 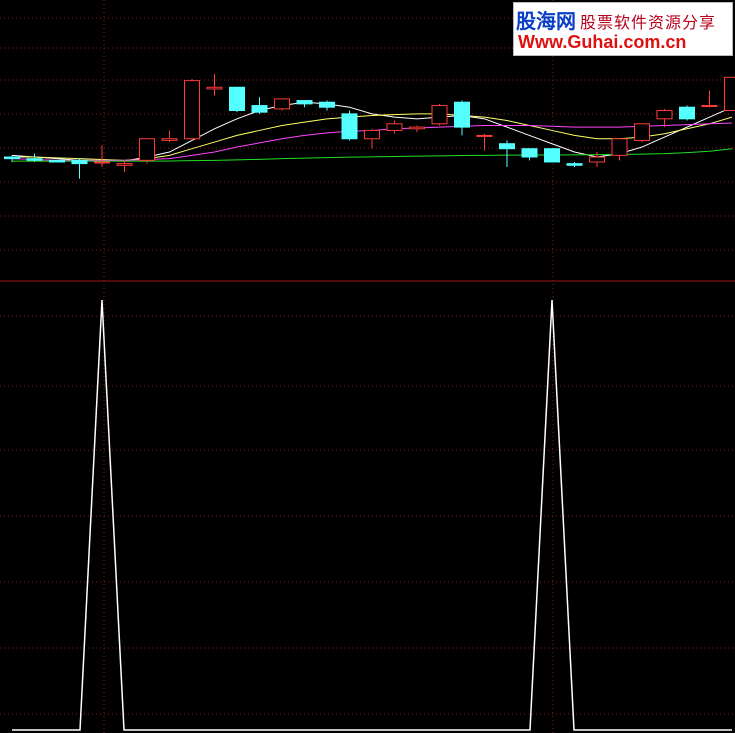 I want to click on candlestick-series, so click(x=369, y=126).